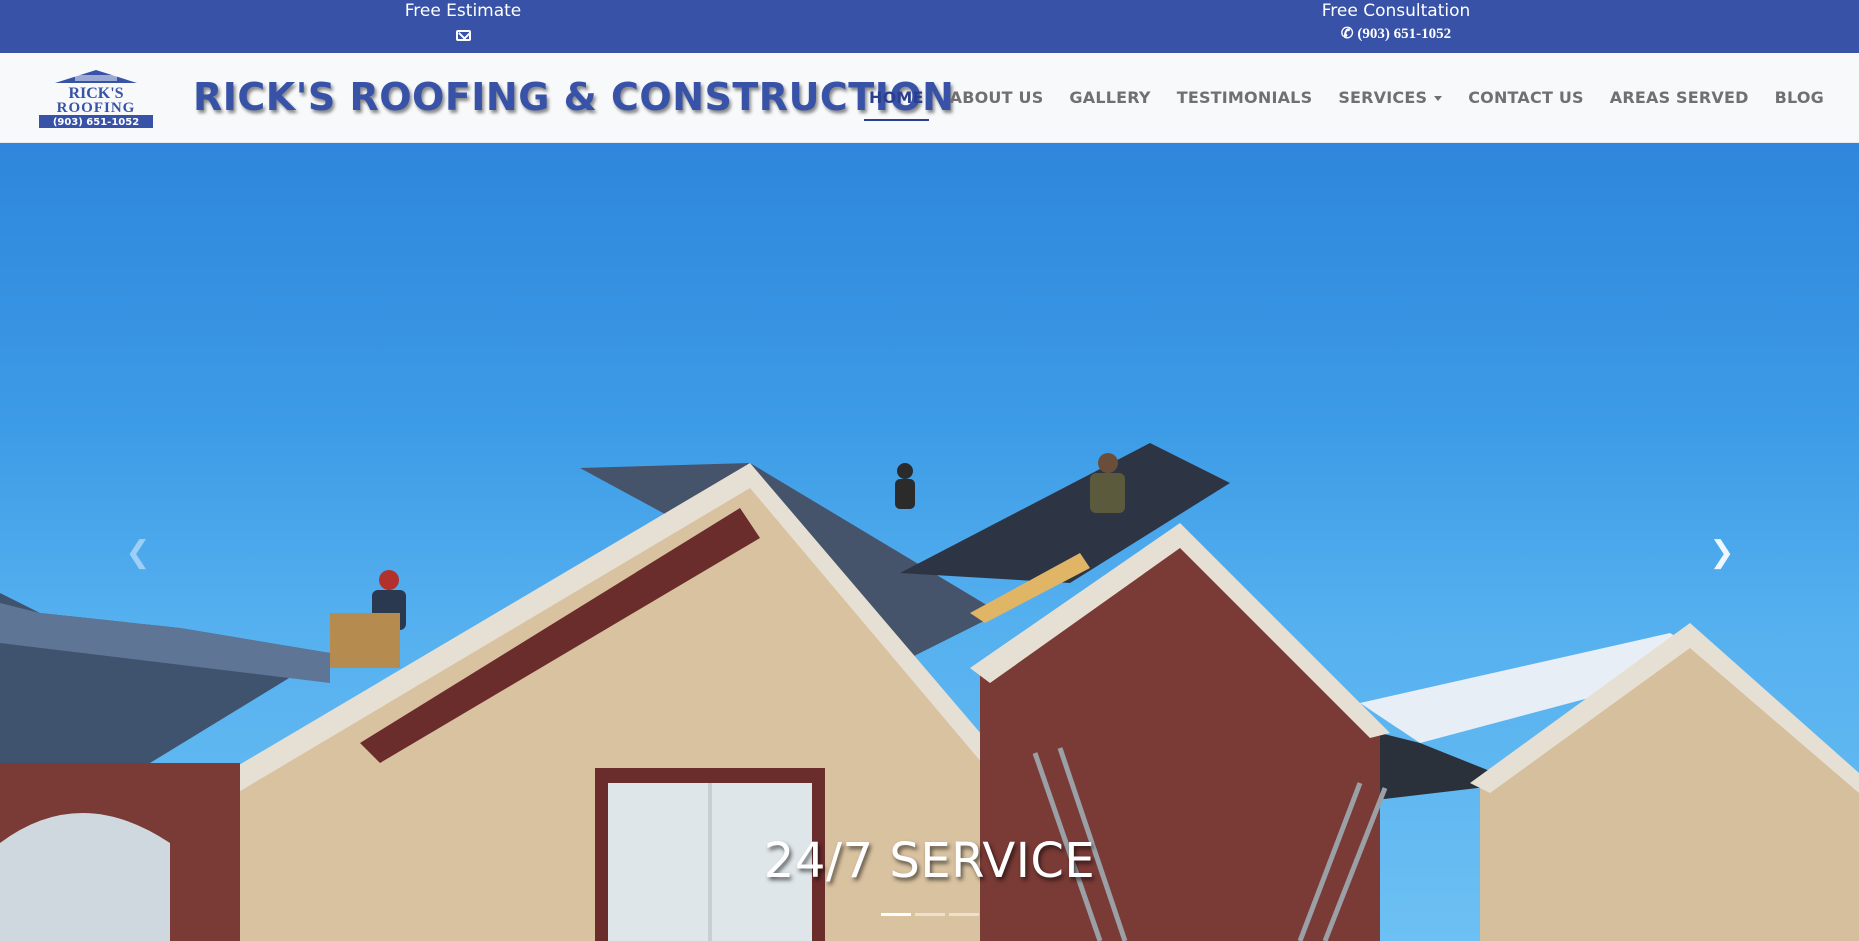  What do you see at coordinates (997, 98) in the screenshot?
I see `nav-about-us: ABOUT US` at bounding box center [997, 98].